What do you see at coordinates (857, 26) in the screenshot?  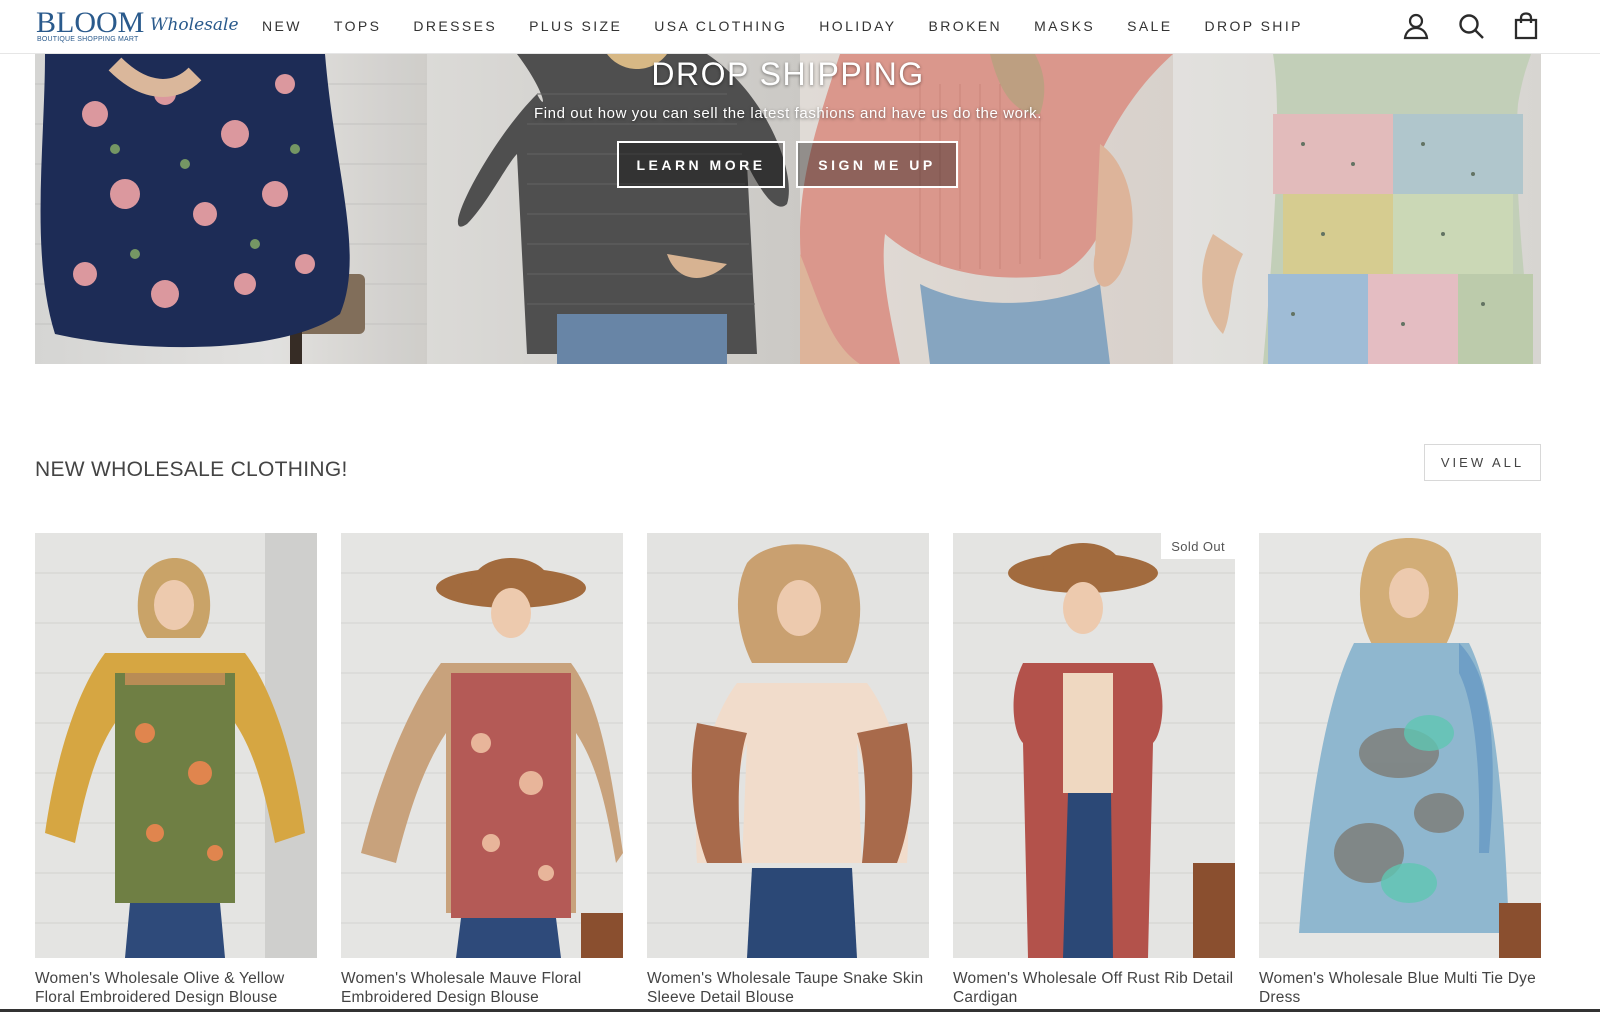 I see `nav-holiday: HOLIDAY` at bounding box center [857, 26].